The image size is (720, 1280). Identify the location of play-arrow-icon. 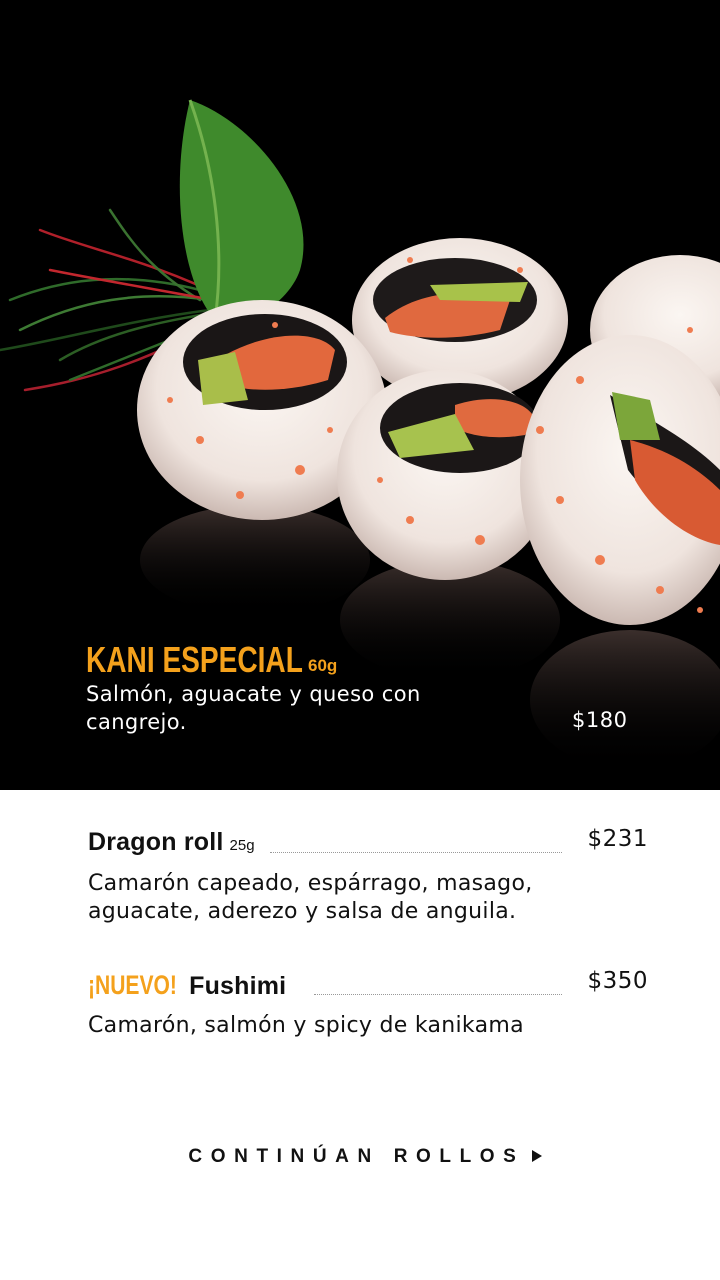
(536, 1155).